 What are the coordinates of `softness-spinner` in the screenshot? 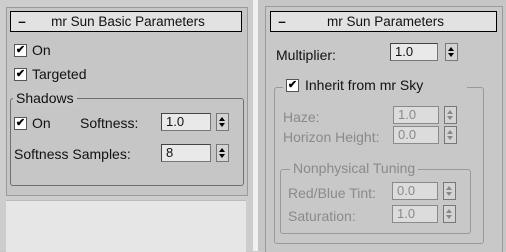 It's located at (222, 122).